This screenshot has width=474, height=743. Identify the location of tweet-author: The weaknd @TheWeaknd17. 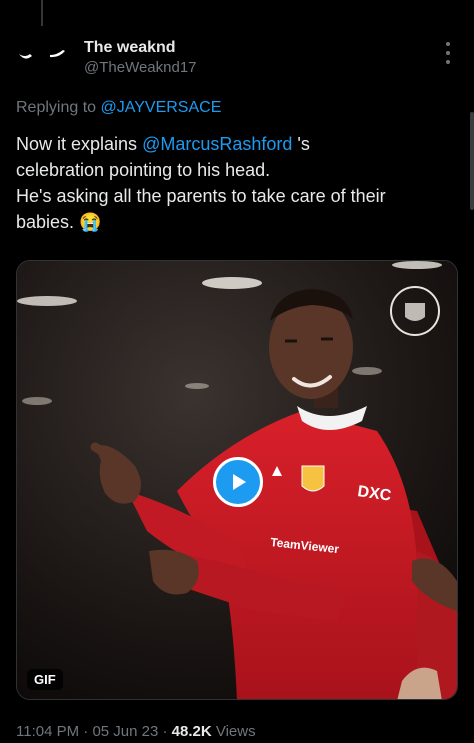
(140, 58).